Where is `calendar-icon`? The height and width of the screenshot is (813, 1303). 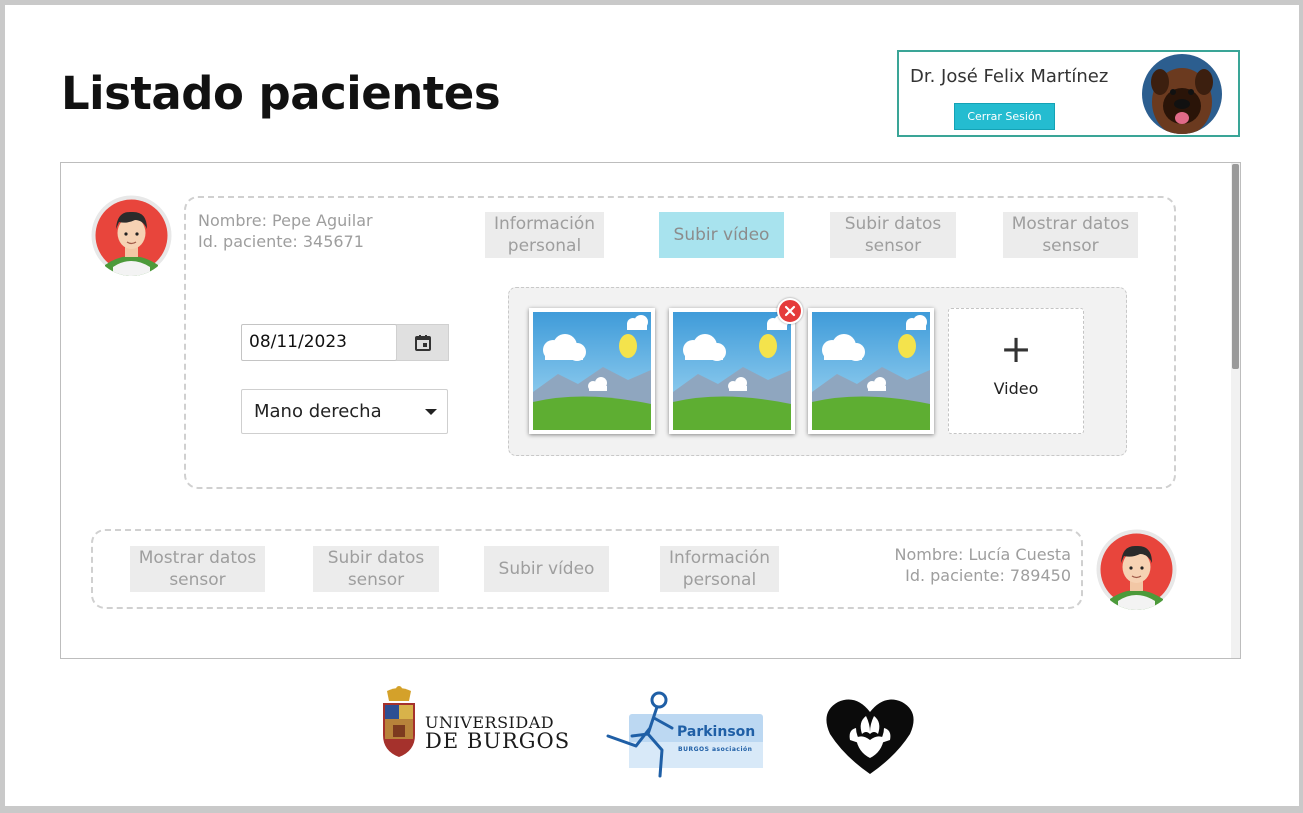 calendar-icon is located at coordinates (422, 342).